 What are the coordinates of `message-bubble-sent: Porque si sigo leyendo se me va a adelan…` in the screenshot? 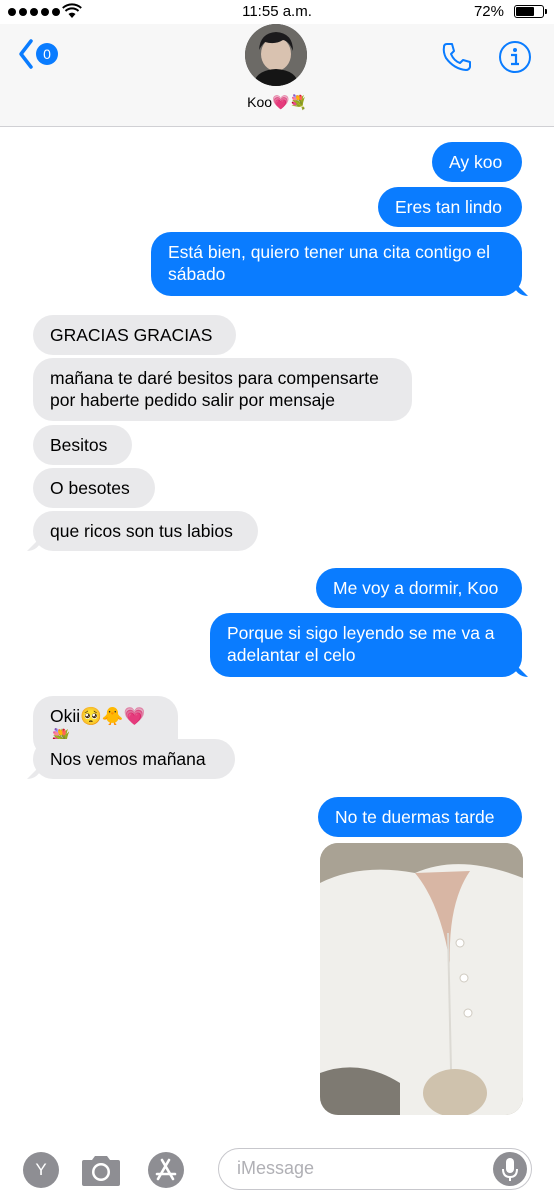 It's located at (366, 645).